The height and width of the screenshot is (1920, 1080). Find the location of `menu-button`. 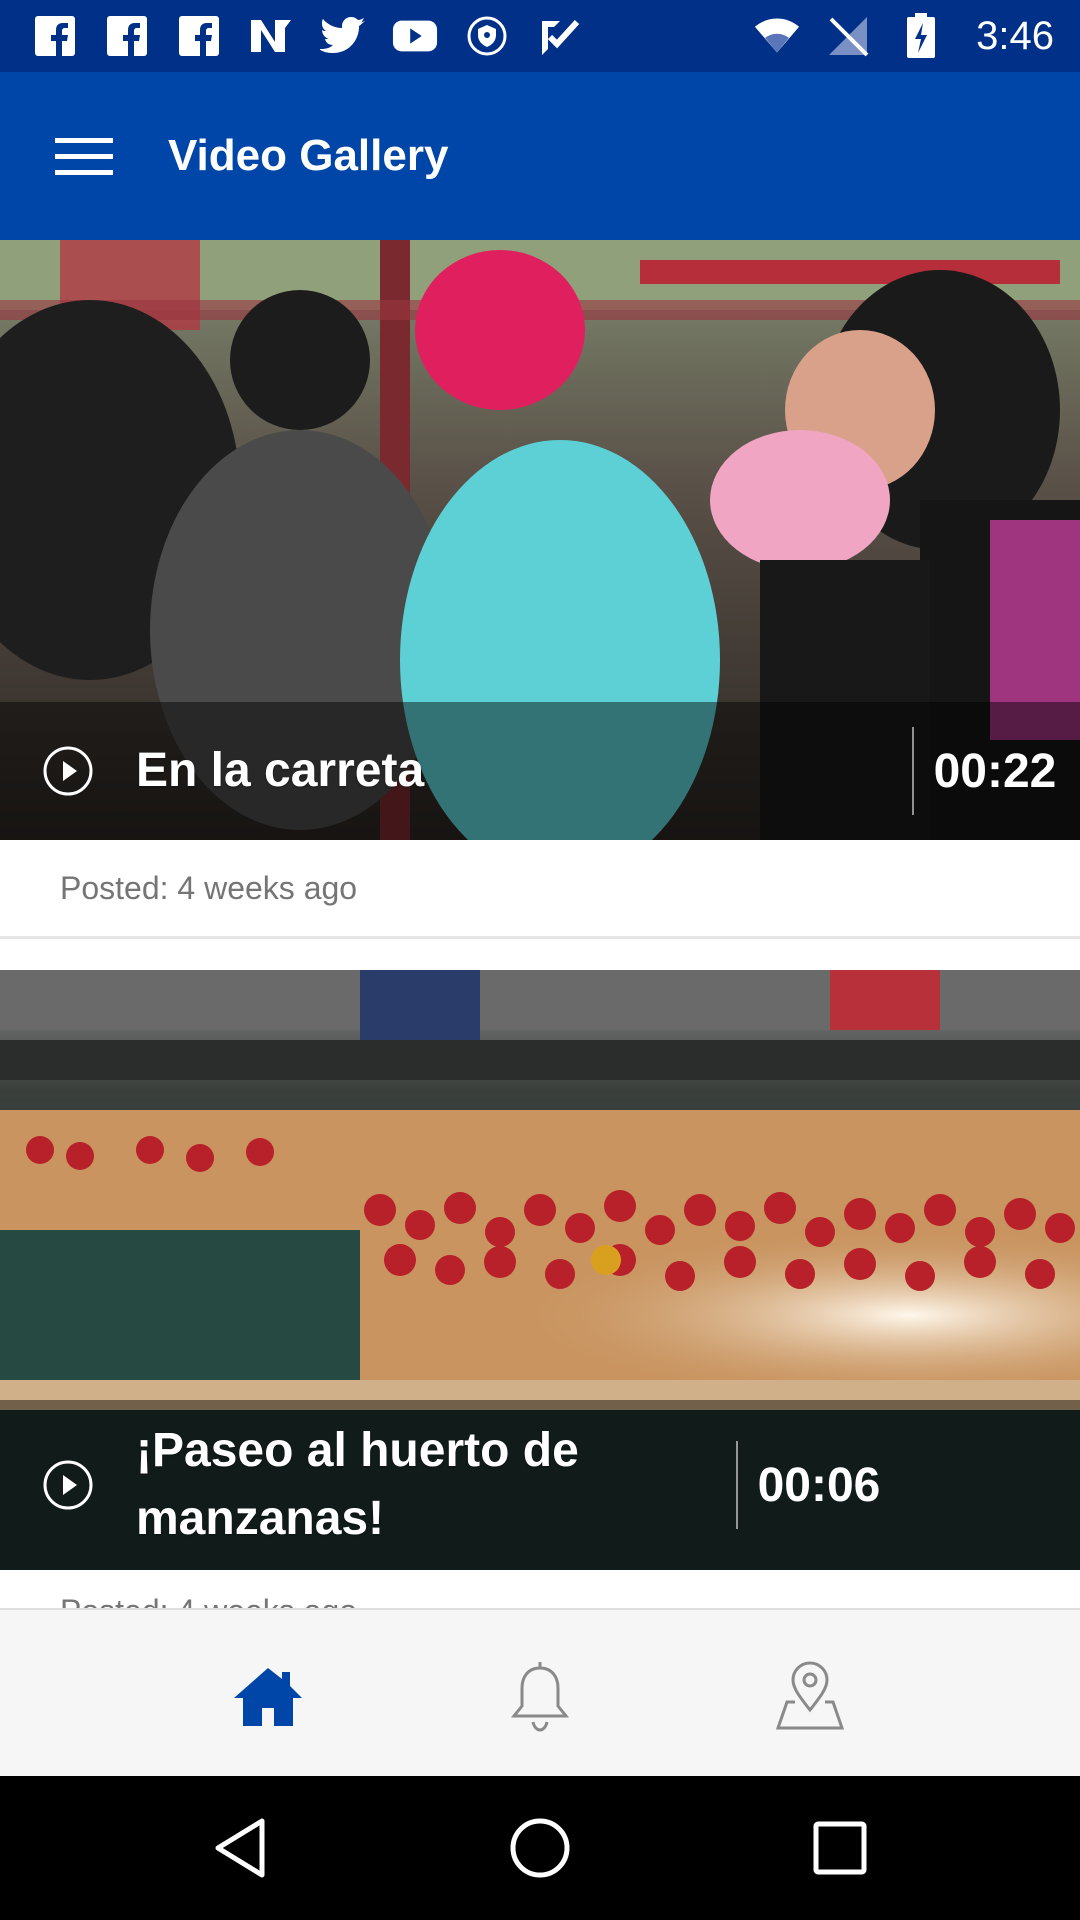

menu-button is located at coordinates (84, 156).